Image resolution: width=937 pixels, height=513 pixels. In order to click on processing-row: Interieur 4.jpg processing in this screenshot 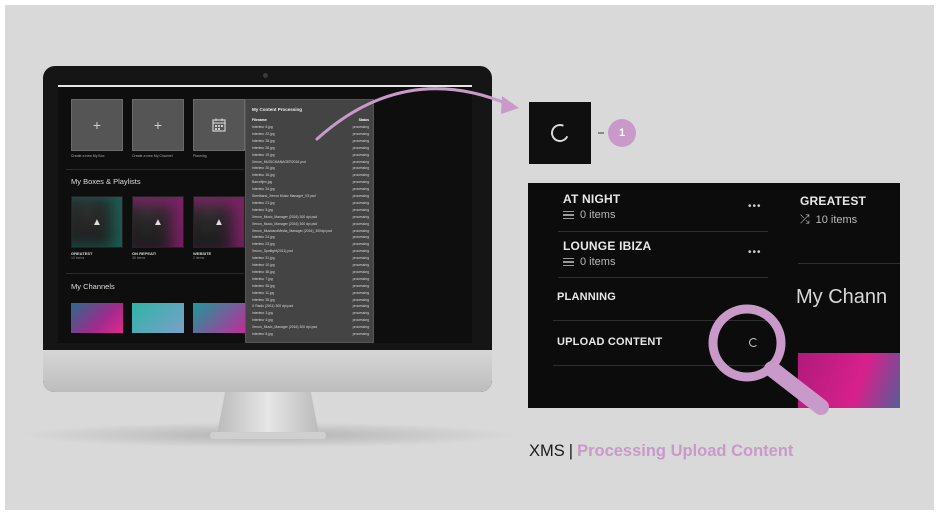, I will do `click(310, 321)`.